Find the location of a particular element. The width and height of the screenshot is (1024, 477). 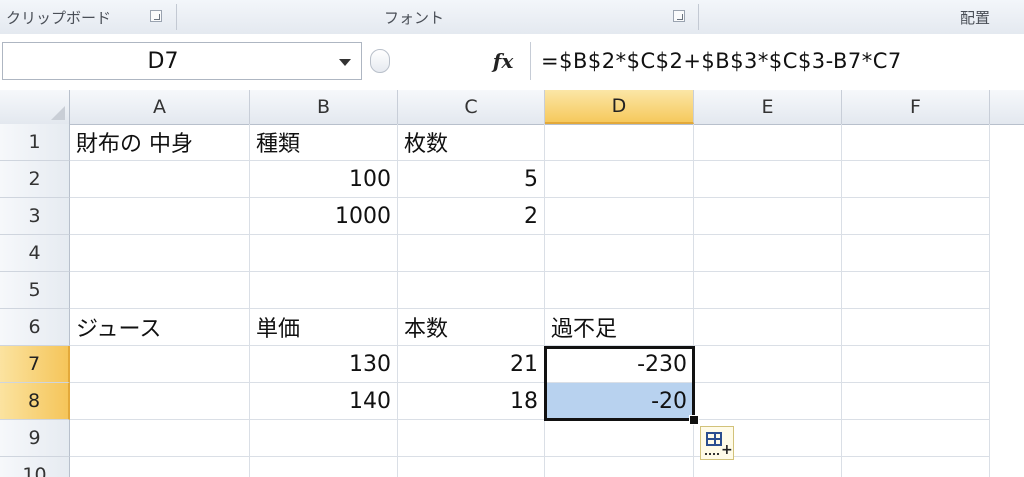

cell-f6 is located at coordinates (916, 327).